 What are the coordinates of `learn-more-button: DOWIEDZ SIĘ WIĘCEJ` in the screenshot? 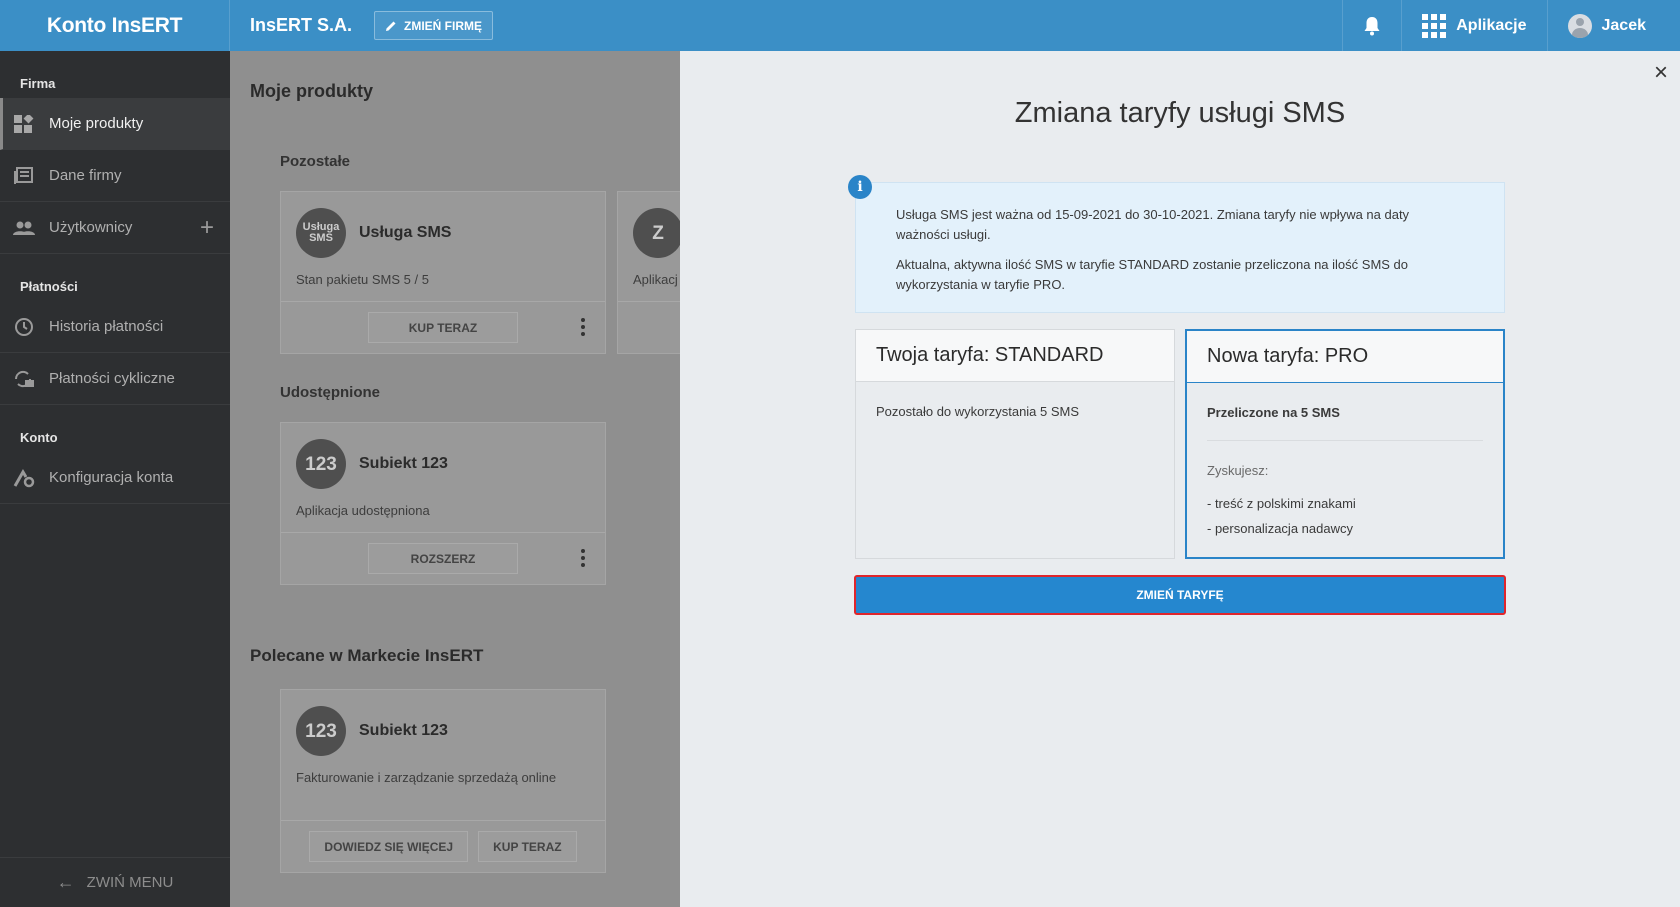 It's located at (389, 846).